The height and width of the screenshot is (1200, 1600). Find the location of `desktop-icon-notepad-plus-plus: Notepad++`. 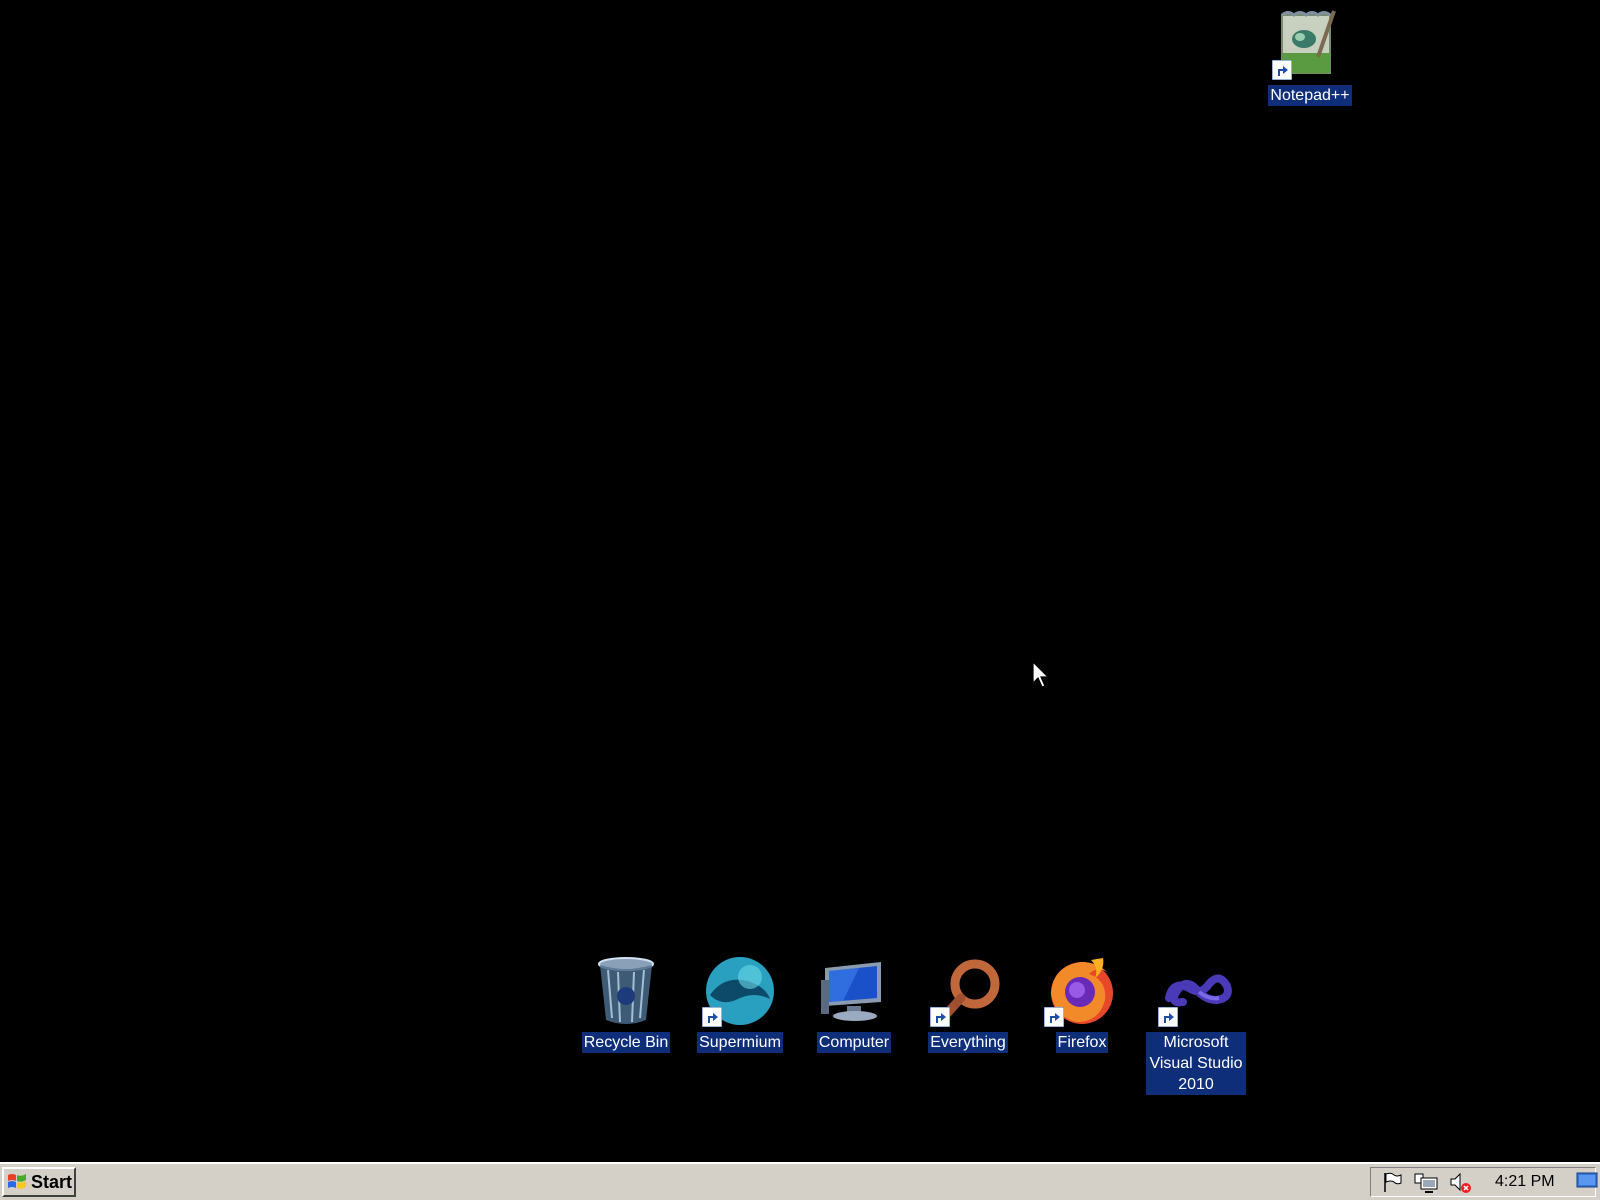

desktop-icon-notepad-plus-plus: Notepad++ is located at coordinates (1310, 57).